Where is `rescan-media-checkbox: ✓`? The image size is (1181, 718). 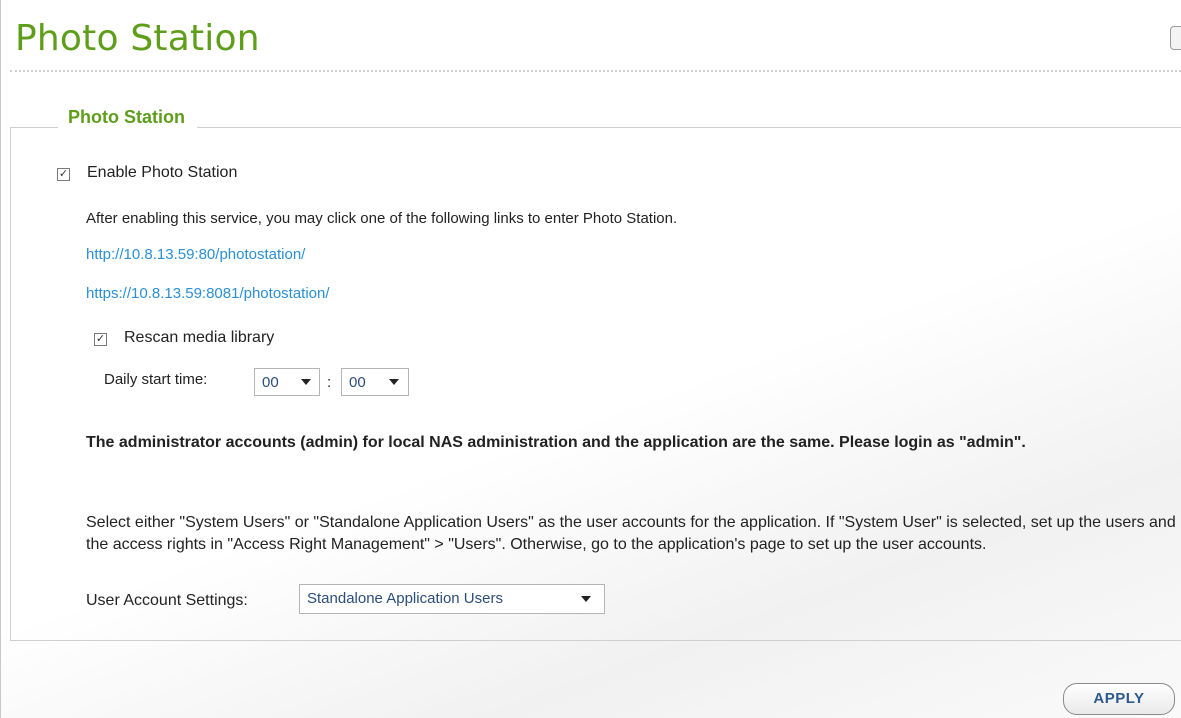
rescan-media-checkbox: ✓ is located at coordinates (100, 339).